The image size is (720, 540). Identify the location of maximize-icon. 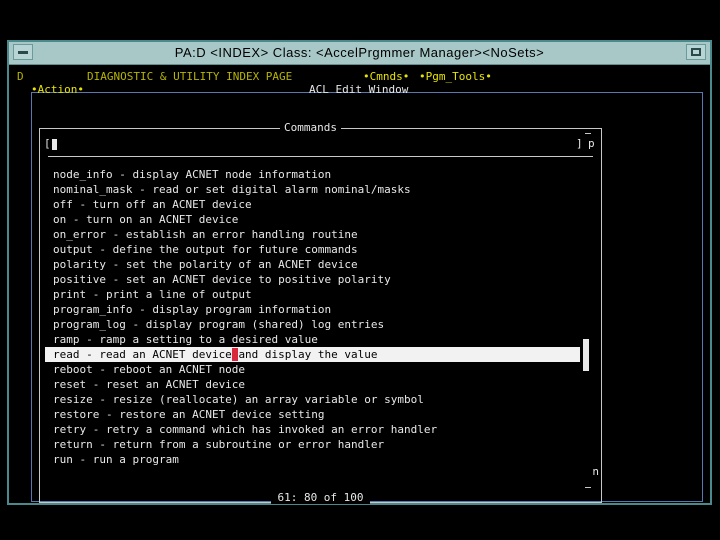
(696, 52).